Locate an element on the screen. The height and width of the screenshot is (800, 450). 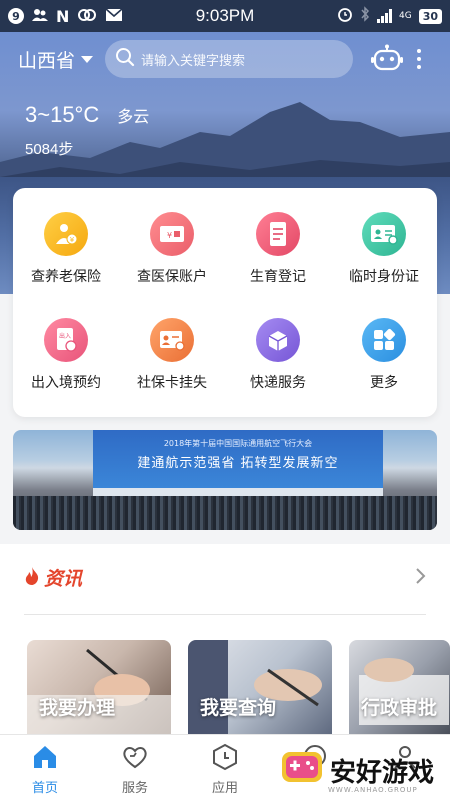
chevron-right-icon is located at coordinates (420, 578).